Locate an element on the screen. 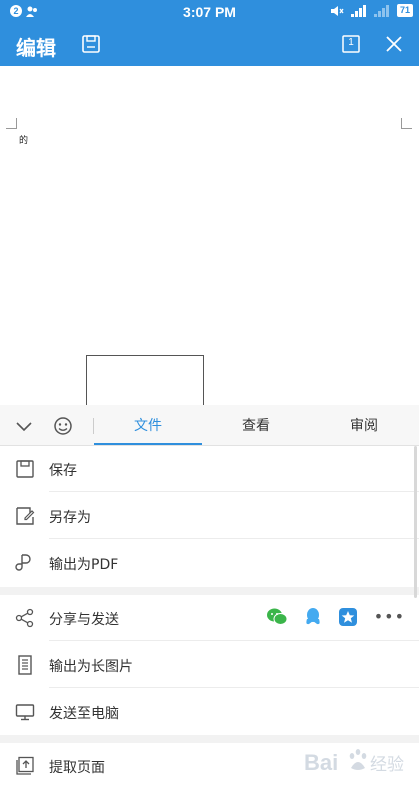 This screenshot has width=419, height=800. menu-item-label: 提取页面 is located at coordinates (77, 768).